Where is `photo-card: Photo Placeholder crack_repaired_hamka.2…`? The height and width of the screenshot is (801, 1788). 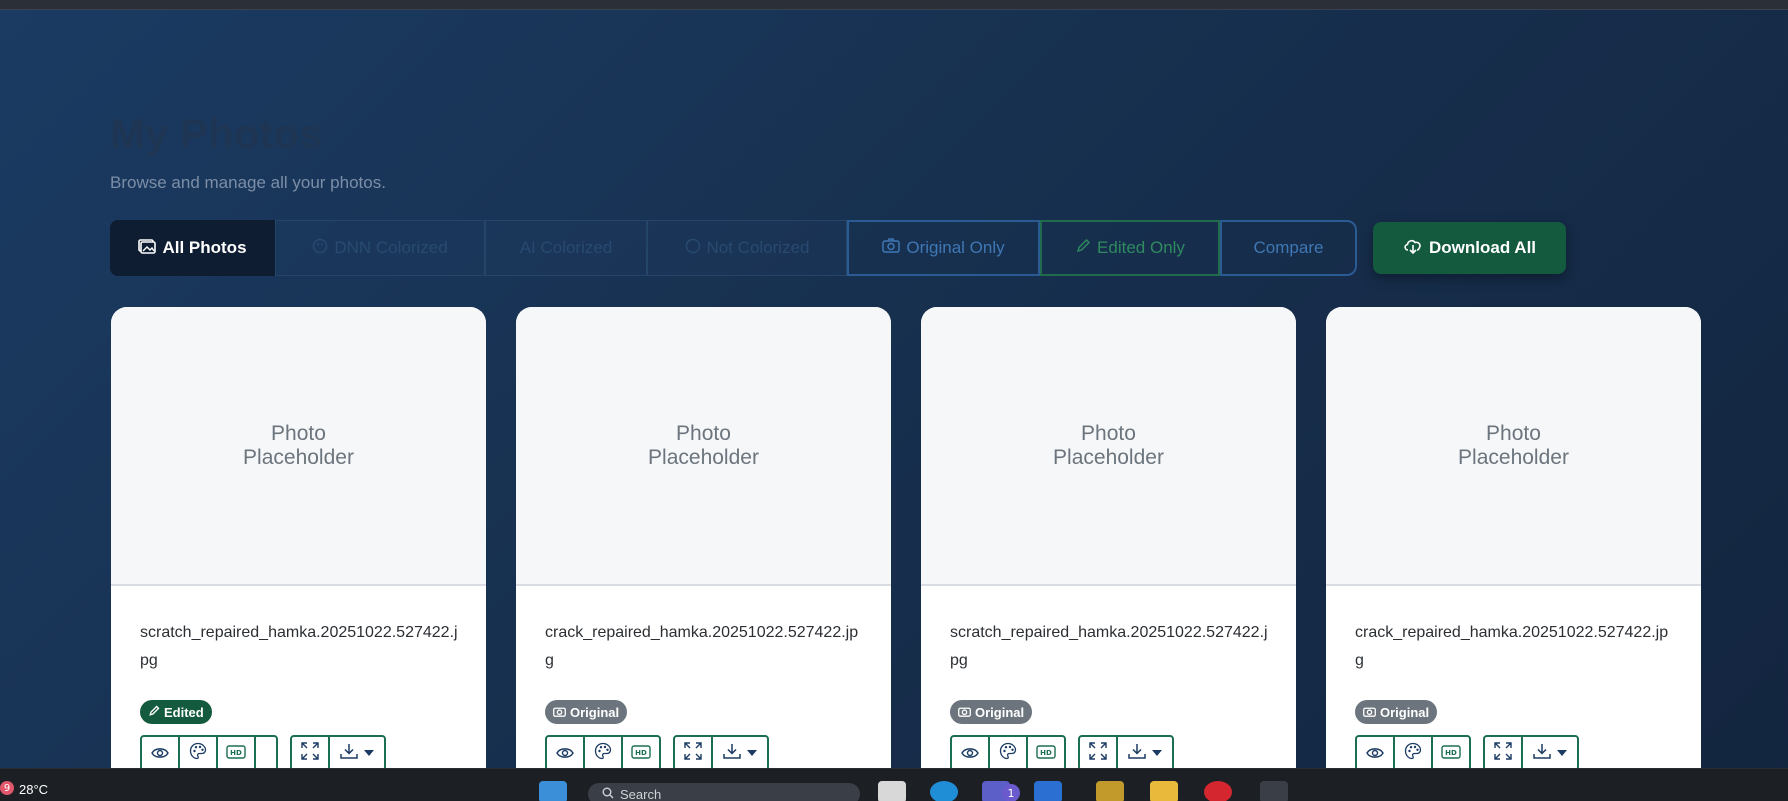
photo-card: Photo Placeholder crack_repaired_hamka.2… is located at coordinates (703, 542).